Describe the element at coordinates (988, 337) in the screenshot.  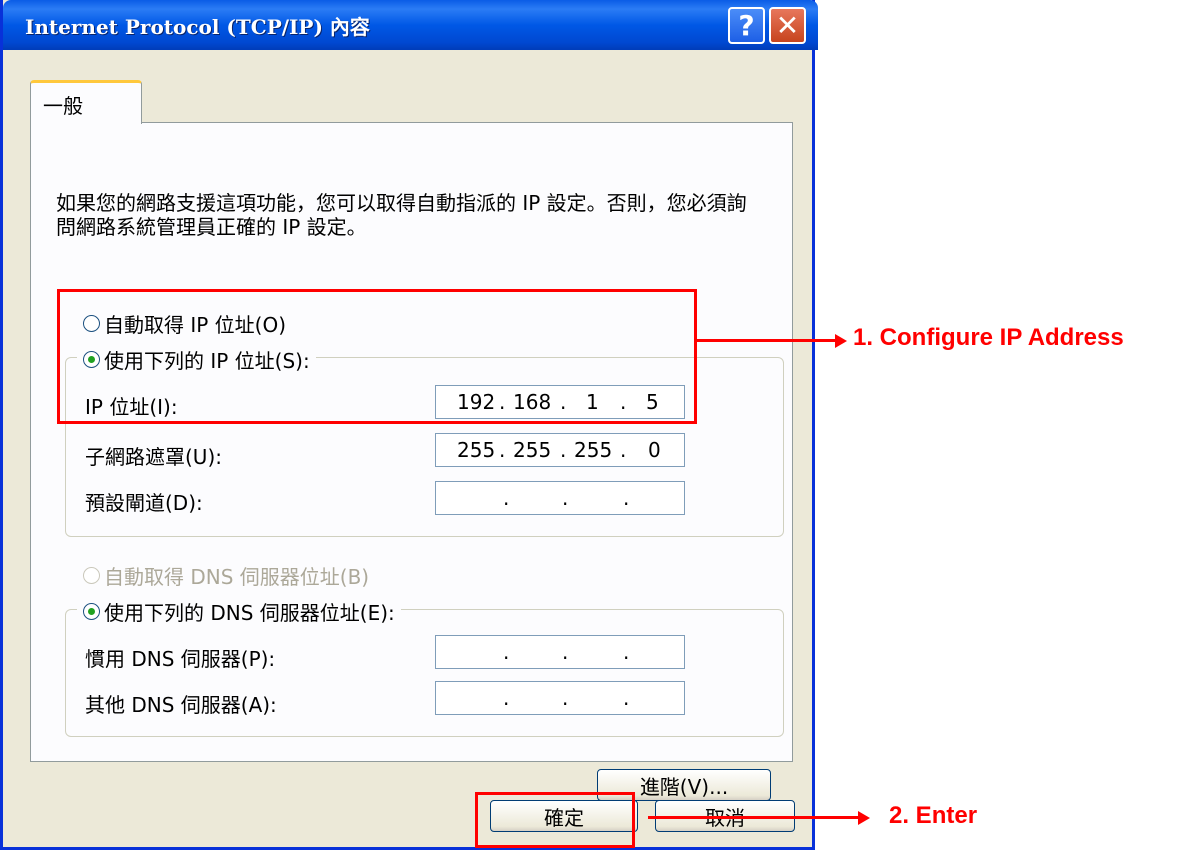
I see `step1-annotation: 1. Configure IP Address` at that location.